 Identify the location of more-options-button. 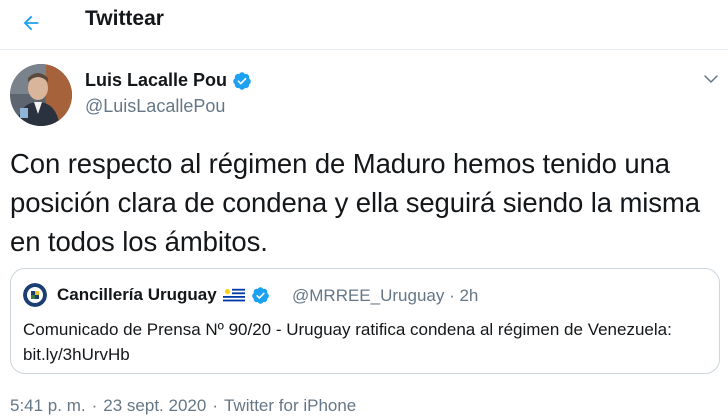
(711, 79).